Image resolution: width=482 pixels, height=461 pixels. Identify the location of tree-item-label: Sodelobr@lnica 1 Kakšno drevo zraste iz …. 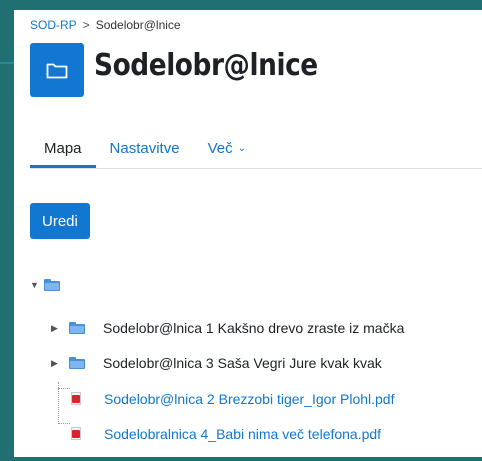
(254, 328).